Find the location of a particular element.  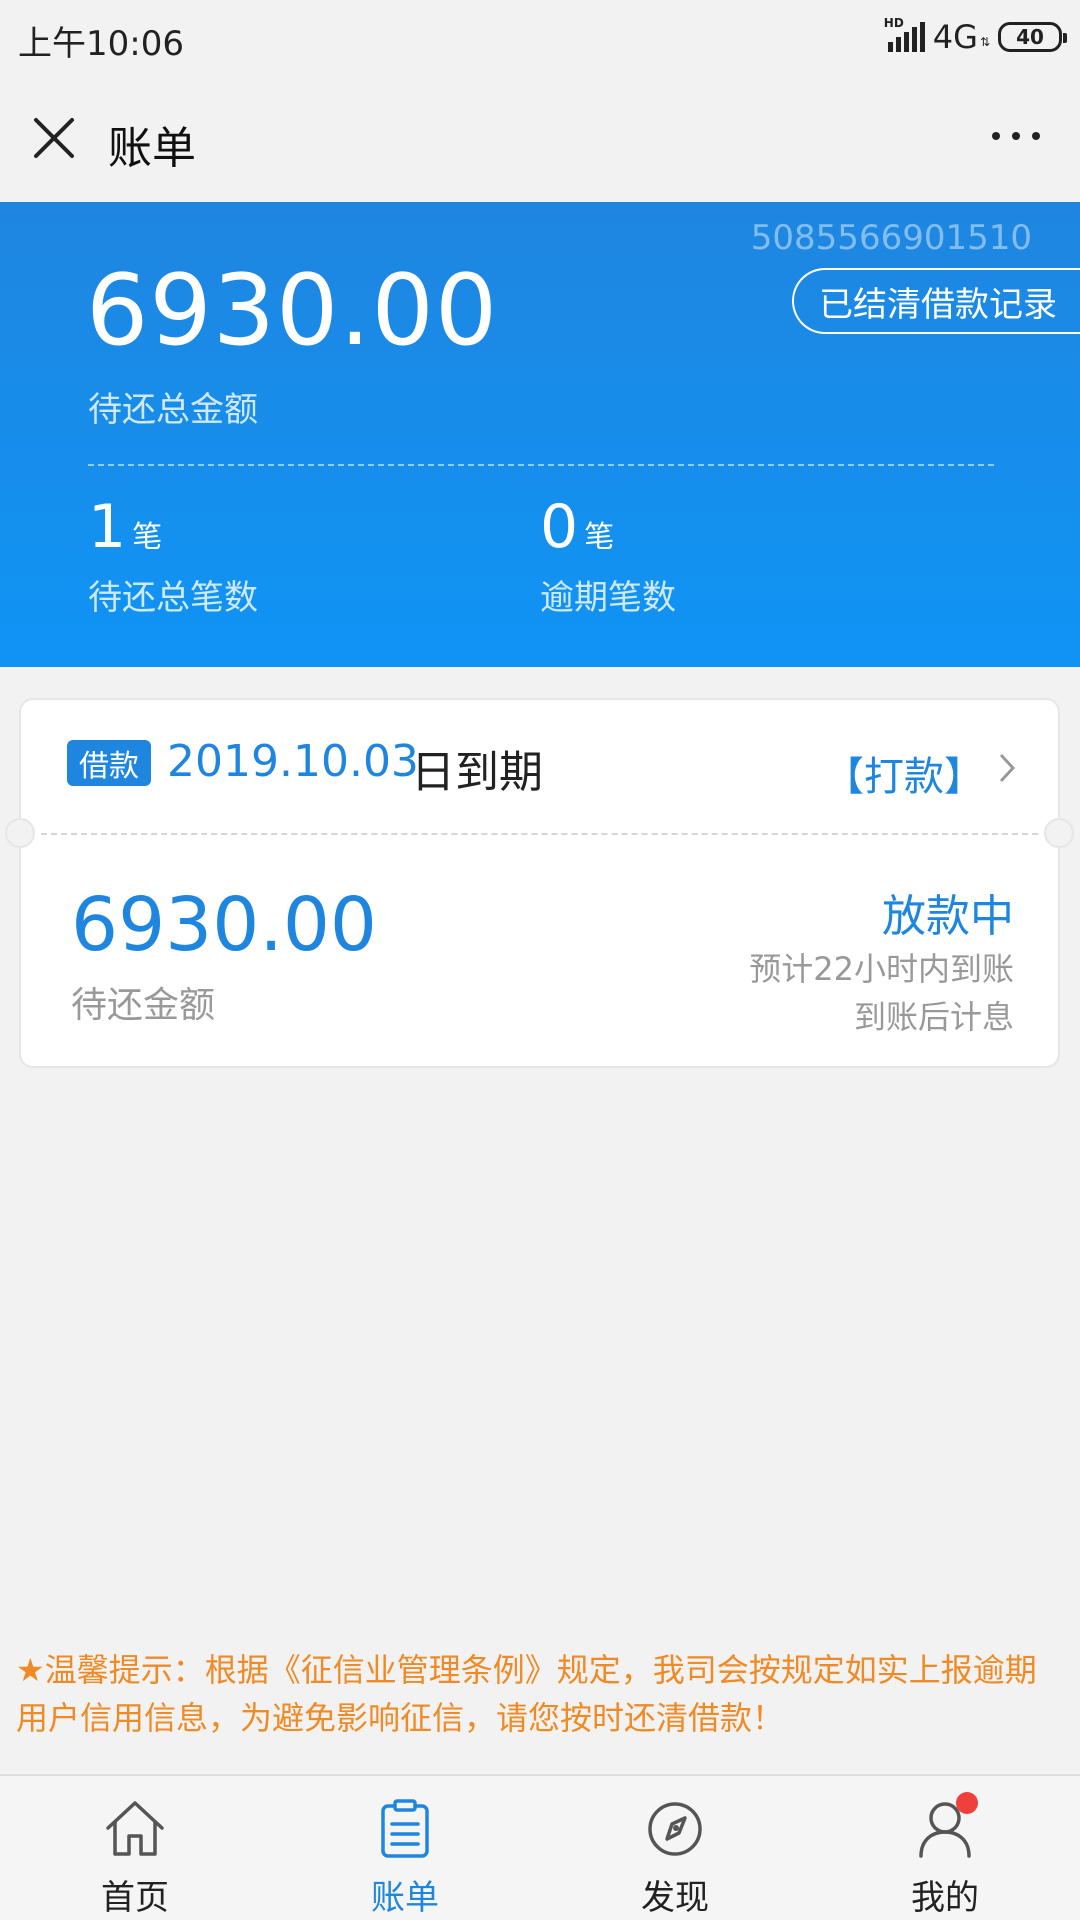

title-bar: 账单 is located at coordinates (540, 139).